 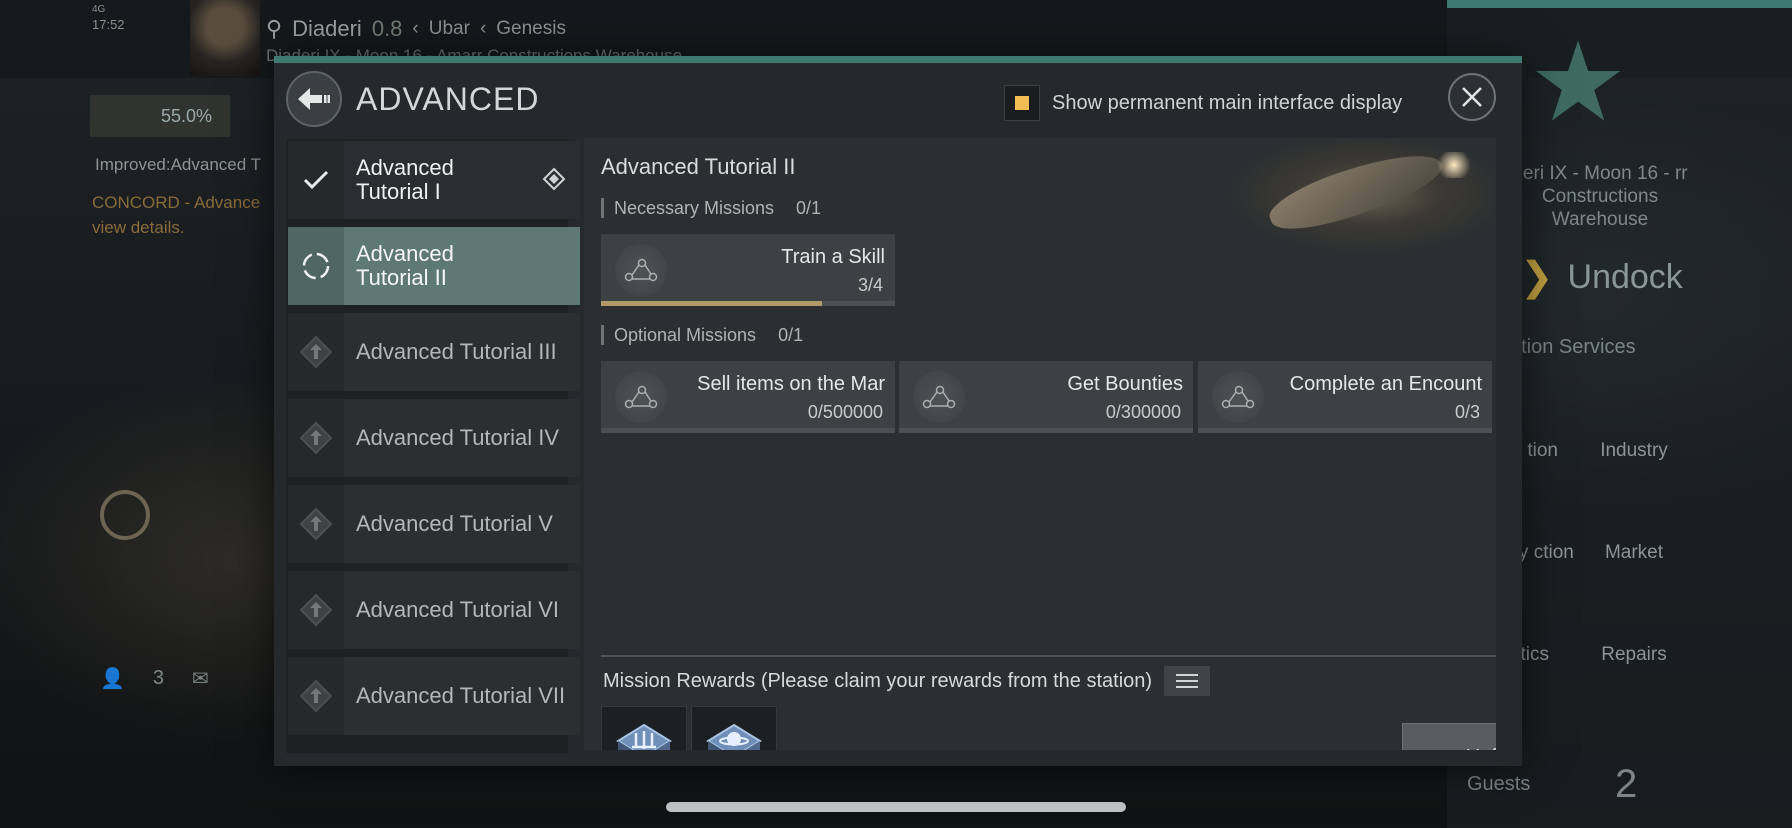 I want to click on guests-label: Guests, so click(x=1499, y=784).